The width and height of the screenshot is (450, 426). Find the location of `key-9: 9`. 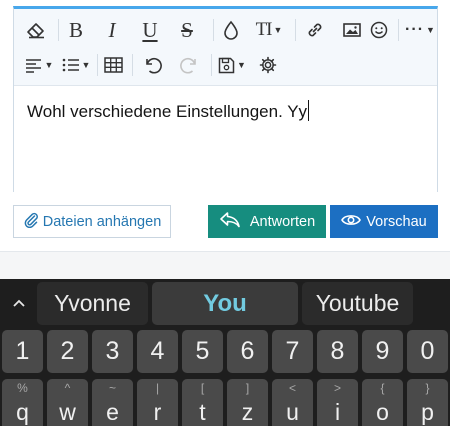

key-9: 9 is located at coordinates (382, 351).